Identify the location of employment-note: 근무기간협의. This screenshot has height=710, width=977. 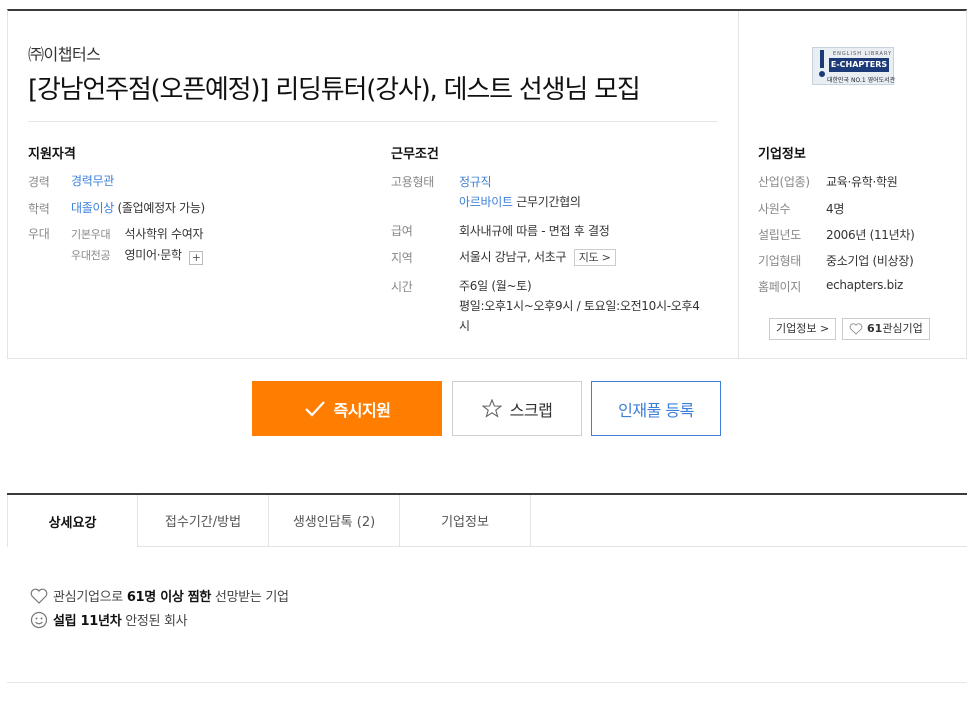
(548, 202).